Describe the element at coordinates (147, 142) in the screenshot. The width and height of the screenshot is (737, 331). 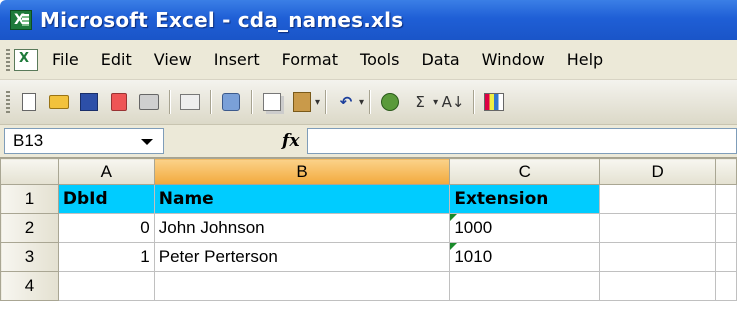
I see `name-box-dropdown-icon` at that location.